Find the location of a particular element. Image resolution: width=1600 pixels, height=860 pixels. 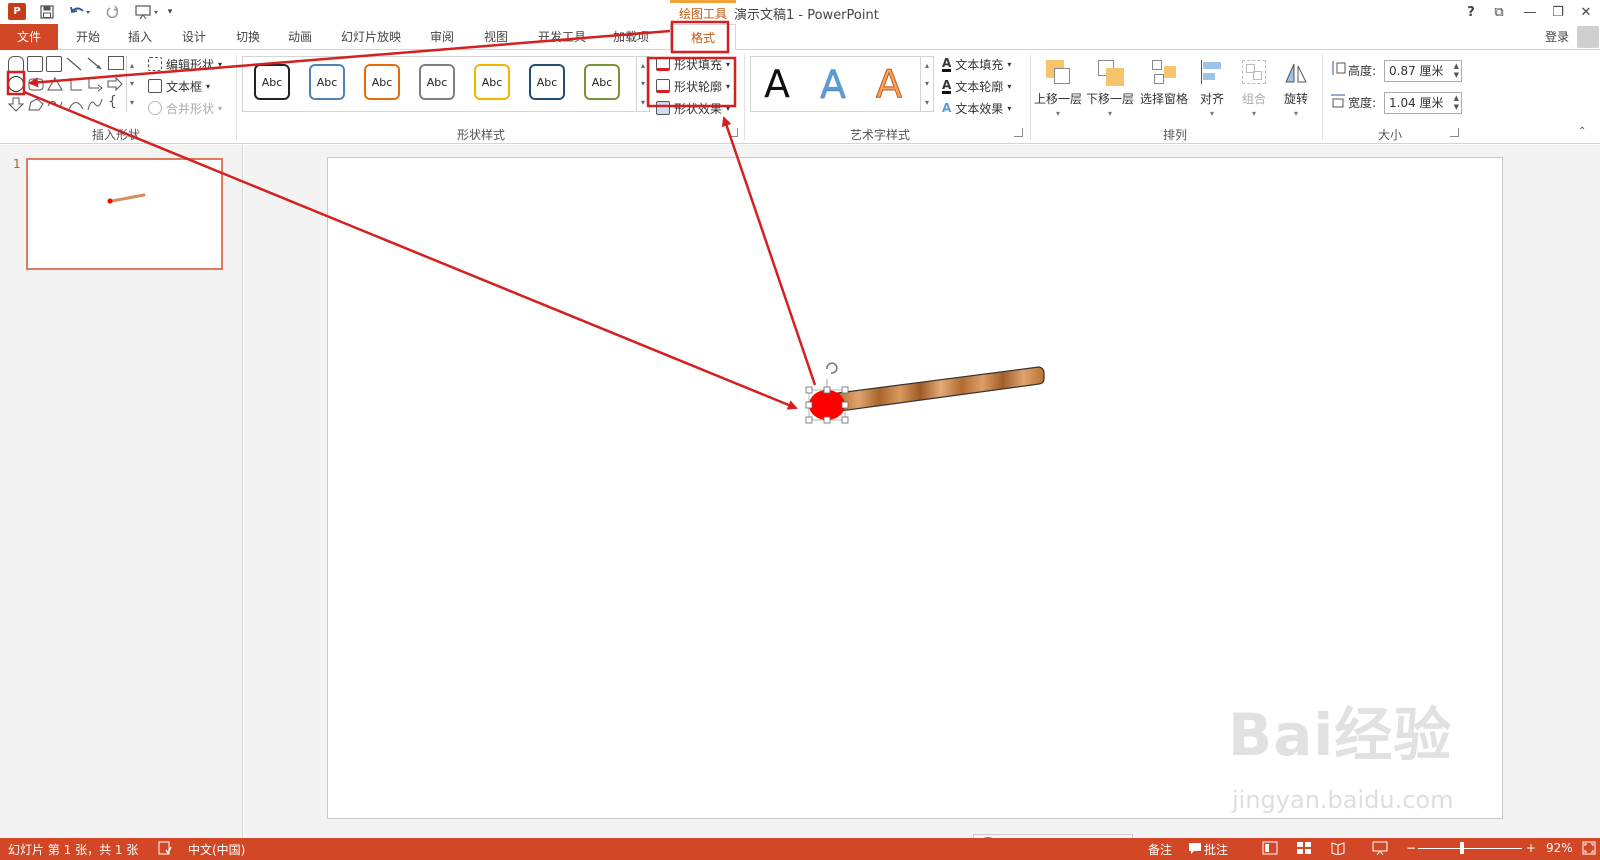

tab-view: 视图 is located at coordinates (496, 37).